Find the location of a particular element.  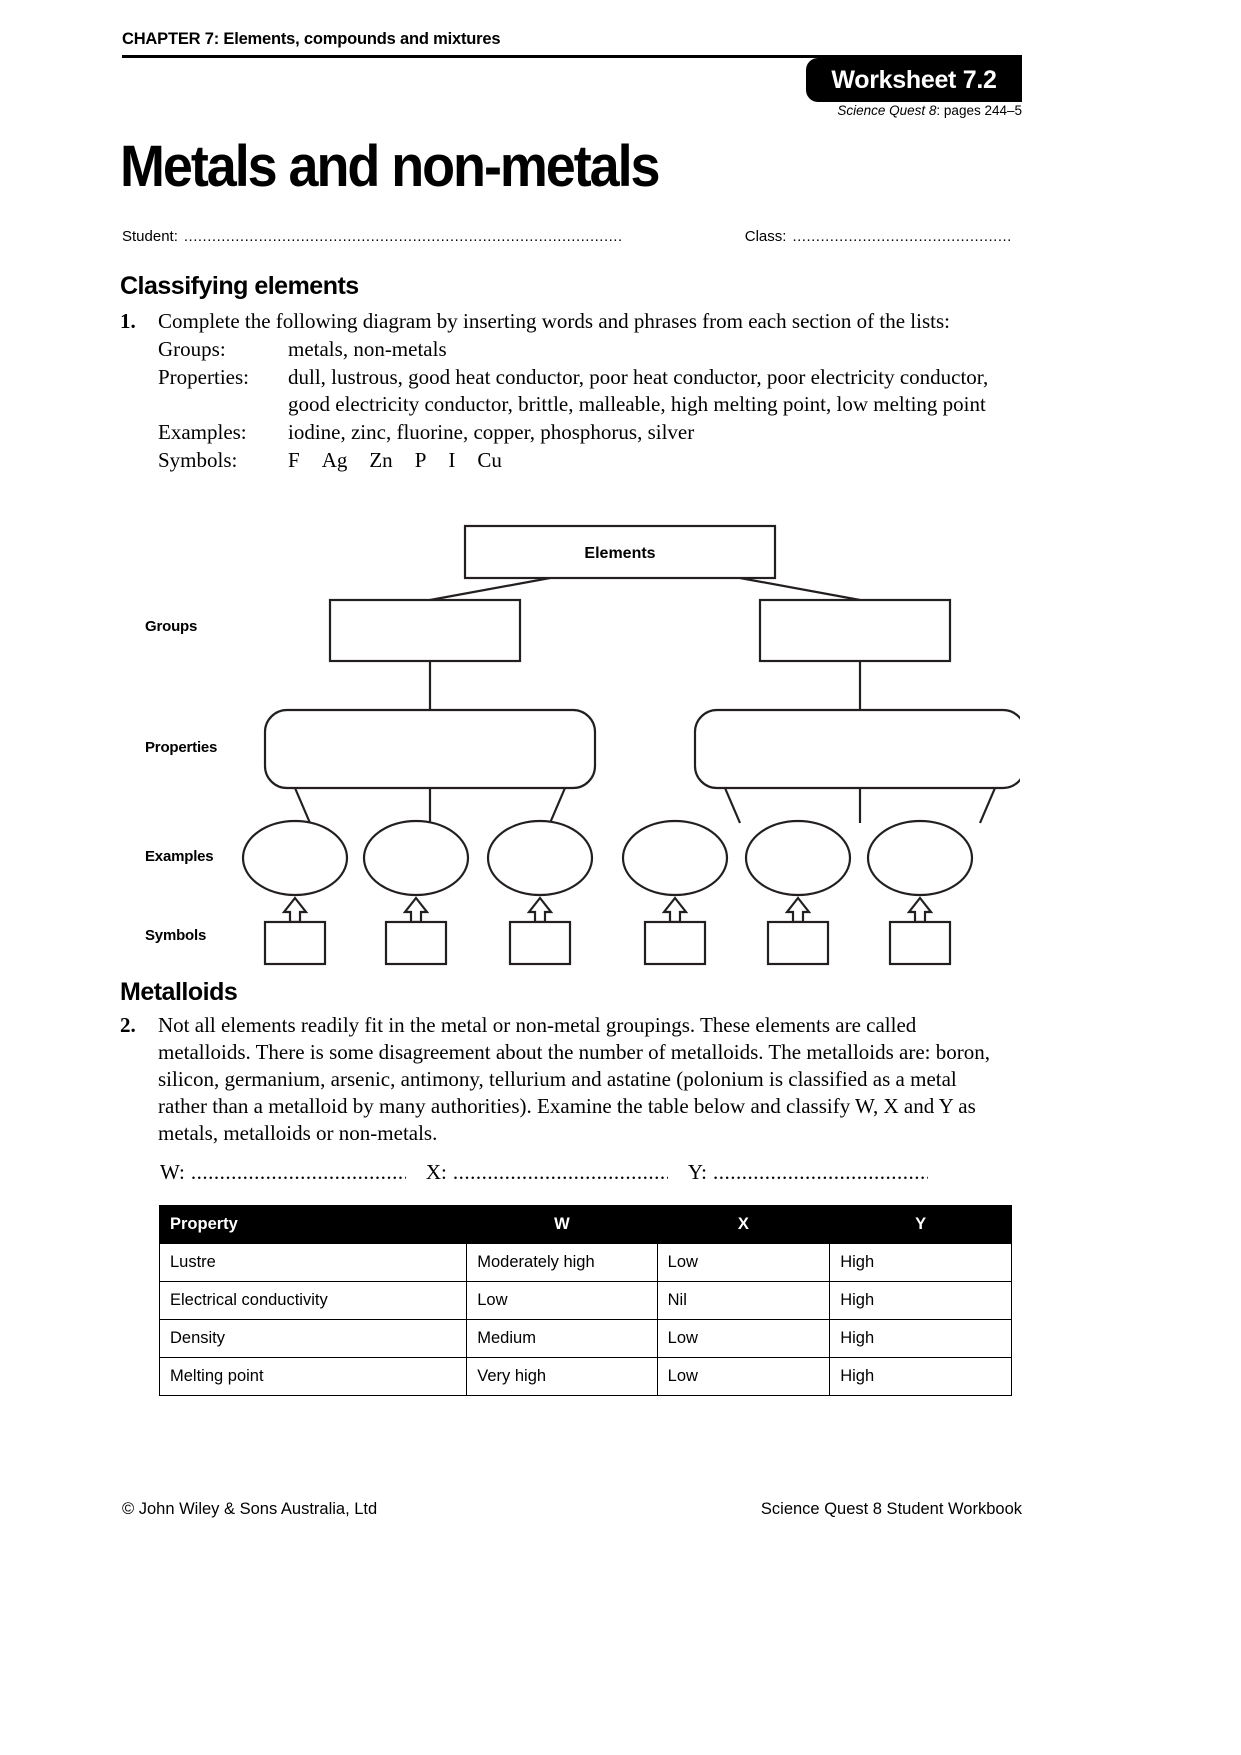

table-header-w: W is located at coordinates (562, 1224).